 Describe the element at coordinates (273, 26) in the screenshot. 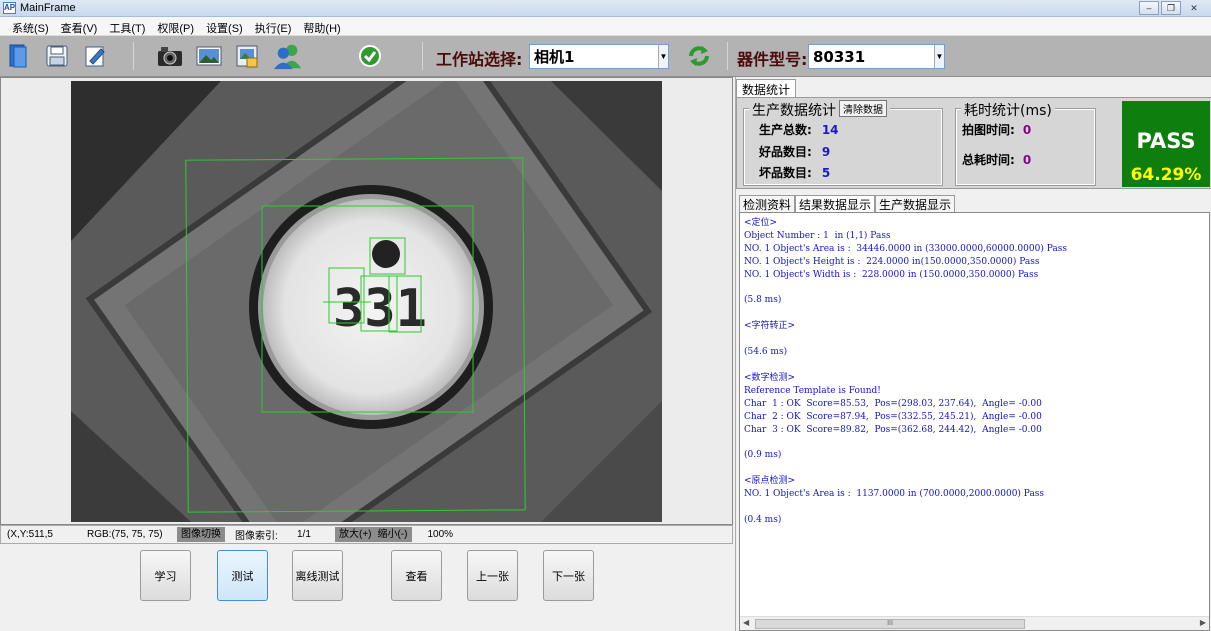

I see `menu-execute: 执行(E)` at that location.